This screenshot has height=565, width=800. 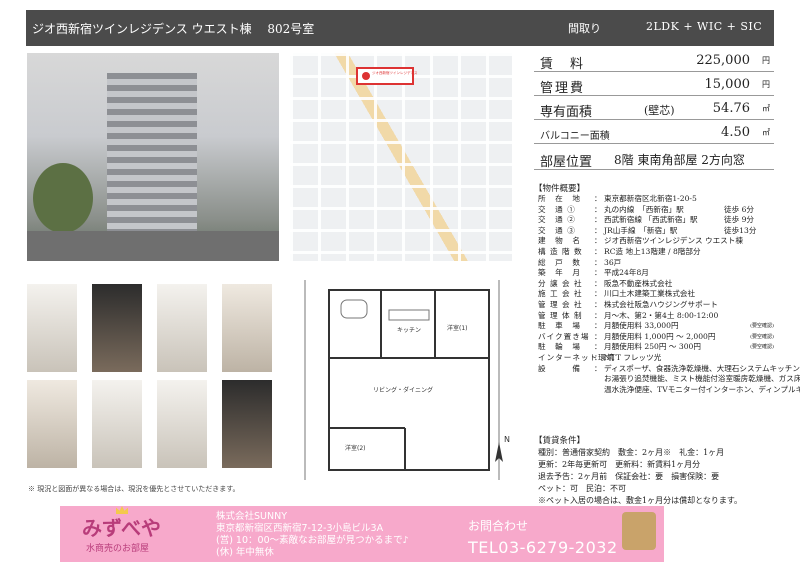 I want to click on gaiyo-key: 総 戸 数, so click(x=559, y=262).